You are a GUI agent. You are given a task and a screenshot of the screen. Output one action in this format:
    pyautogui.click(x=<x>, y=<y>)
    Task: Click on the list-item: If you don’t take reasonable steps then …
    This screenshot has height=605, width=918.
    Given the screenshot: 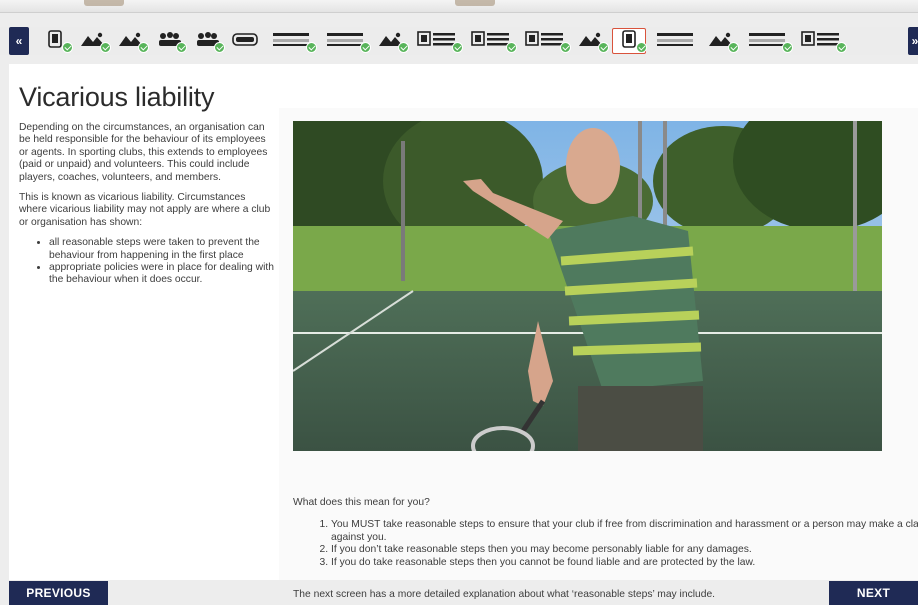 What is the action you would take?
    pyautogui.click(x=624, y=550)
    